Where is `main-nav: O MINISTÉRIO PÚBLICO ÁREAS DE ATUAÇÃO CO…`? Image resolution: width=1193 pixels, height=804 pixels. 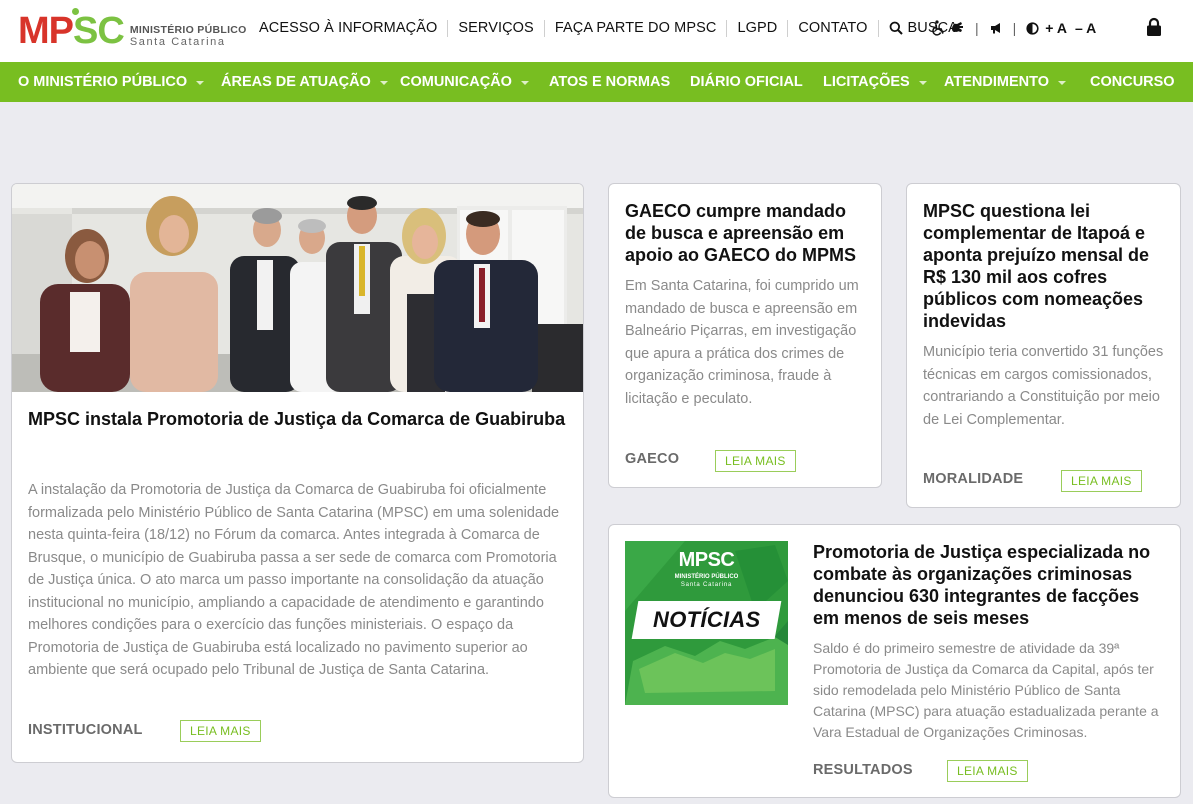
main-nav: O MINISTÉRIO PÚBLICO ÁREAS DE ATUAÇÃO CO… is located at coordinates (596, 82).